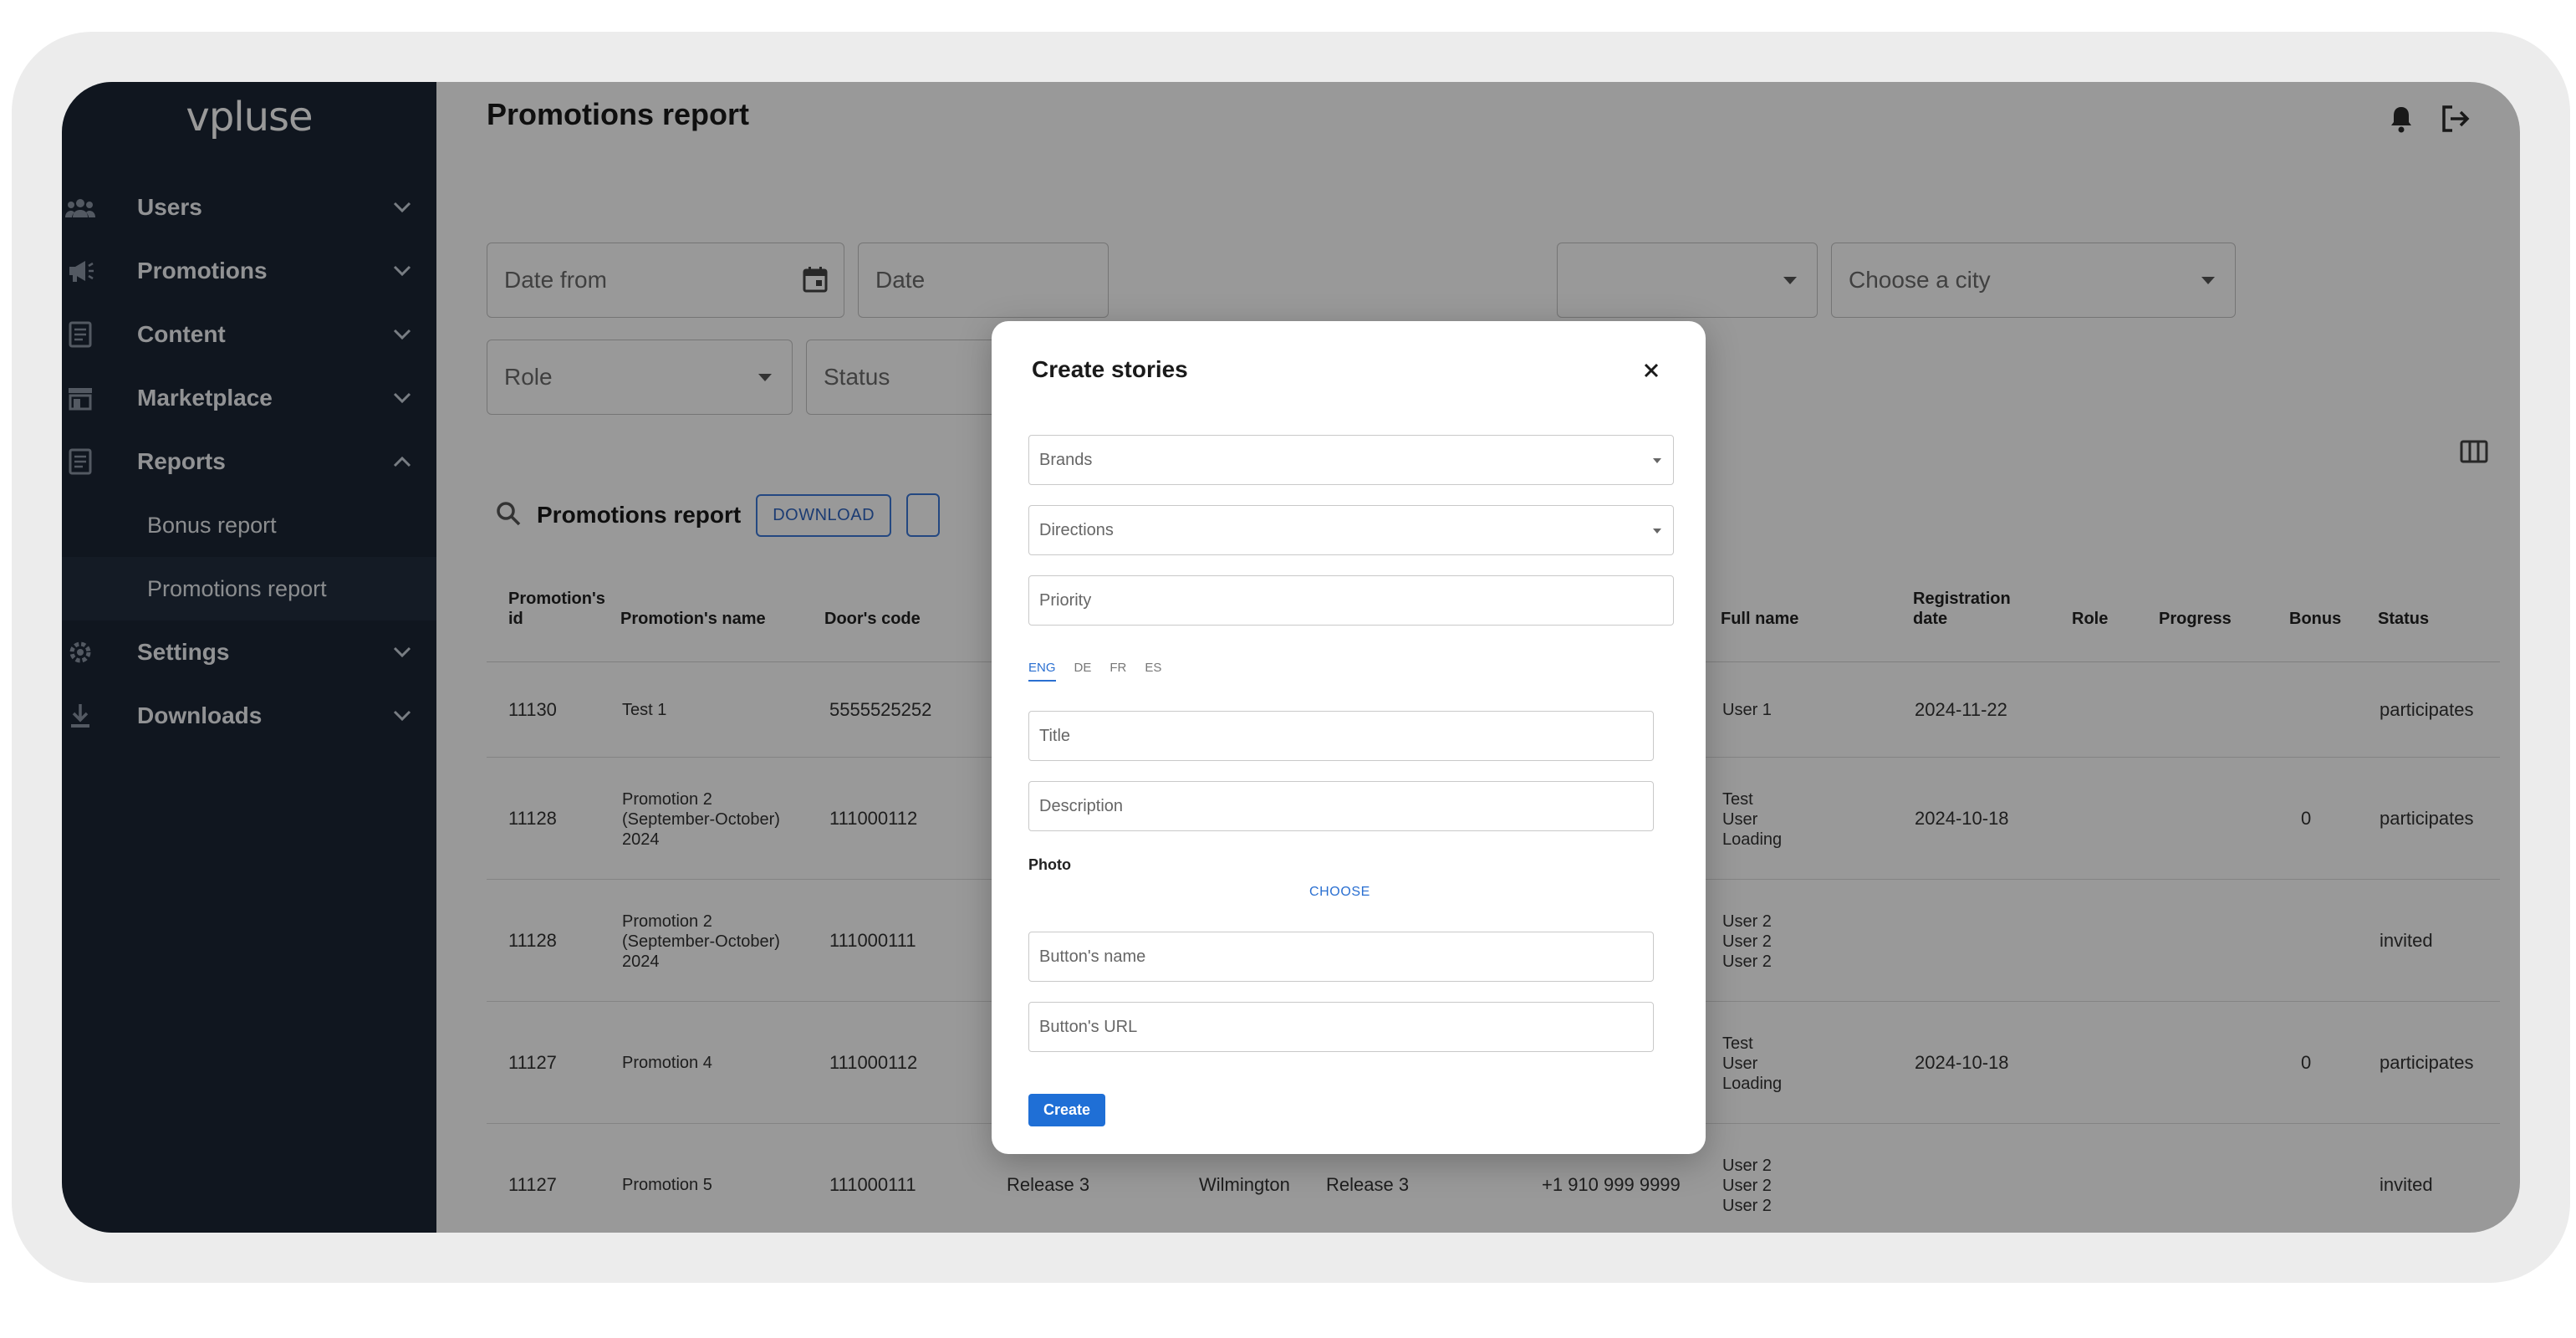 This screenshot has width=2576, height=1338. What do you see at coordinates (1050, 865) in the screenshot?
I see `photo-label: Photo` at bounding box center [1050, 865].